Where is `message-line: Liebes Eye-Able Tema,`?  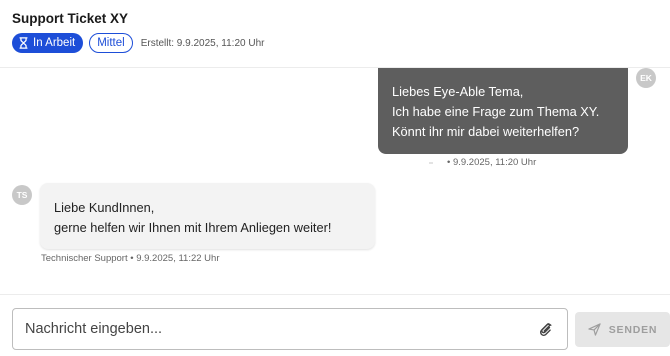
message-line: Liebes Eye-Able Tema, is located at coordinates (458, 91).